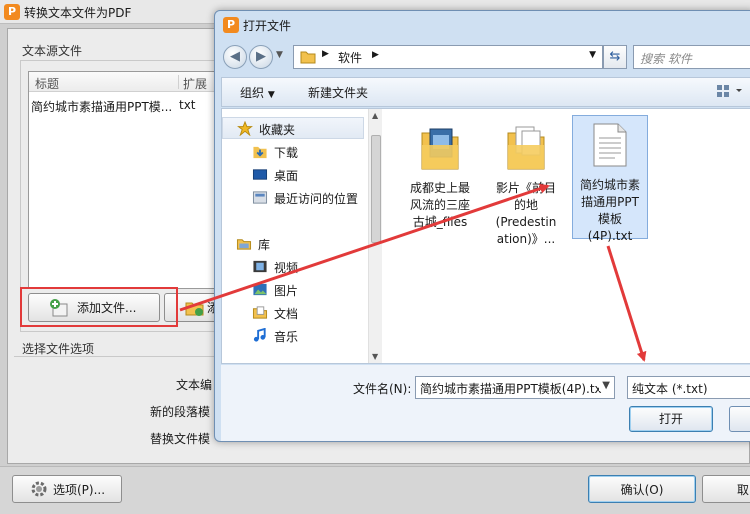 Image resolution: width=750 pixels, height=514 pixels. Describe the element at coordinates (286, 314) in the screenshot. I see `nav-documents-label: 文档` at that location.